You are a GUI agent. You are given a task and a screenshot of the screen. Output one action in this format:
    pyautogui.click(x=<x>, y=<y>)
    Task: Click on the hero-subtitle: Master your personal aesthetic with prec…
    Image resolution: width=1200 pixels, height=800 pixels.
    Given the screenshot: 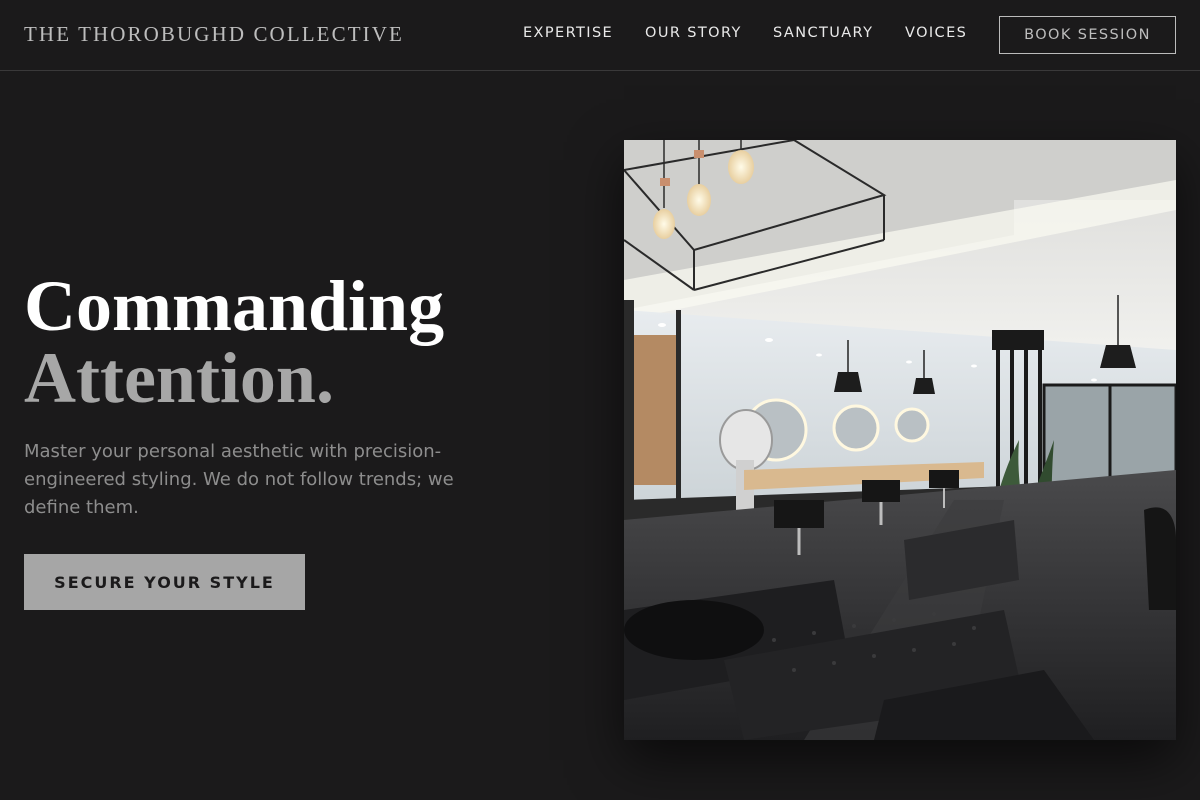 What is the action you would take?
    pyautogui.click(x=239, y=479)
    